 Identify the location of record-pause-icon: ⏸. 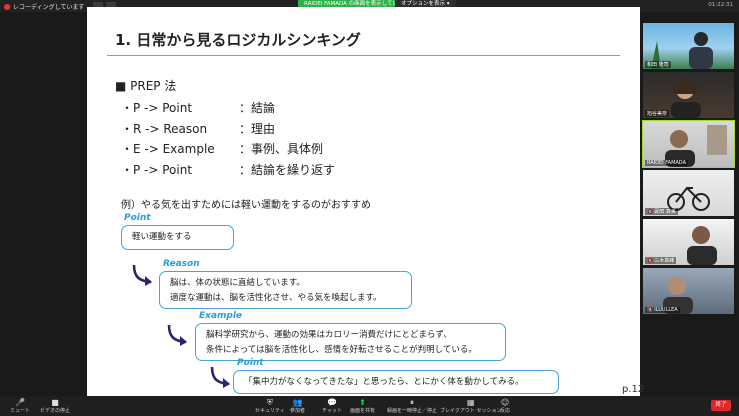
(412, 402).